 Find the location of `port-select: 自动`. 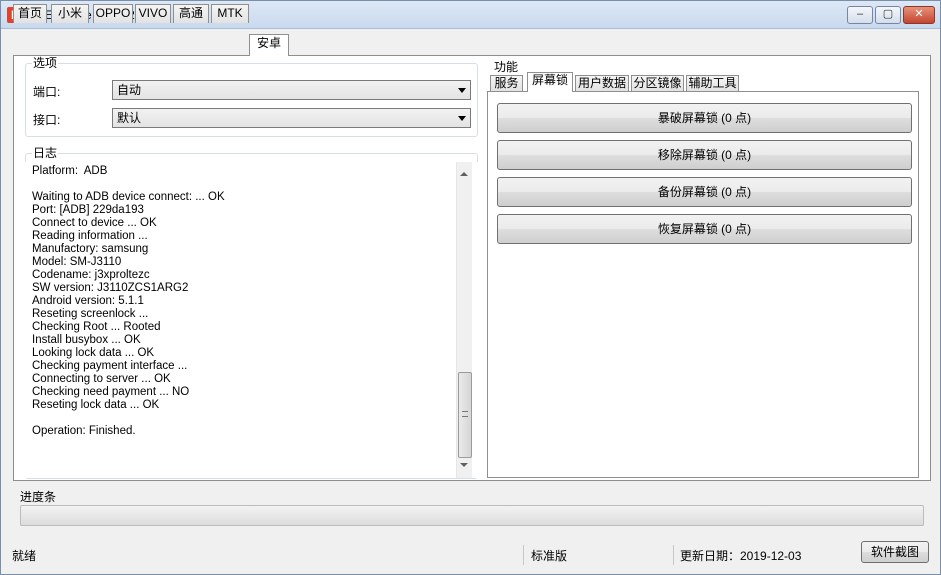

port-select: 自动 is located at coordinates (291, 90).